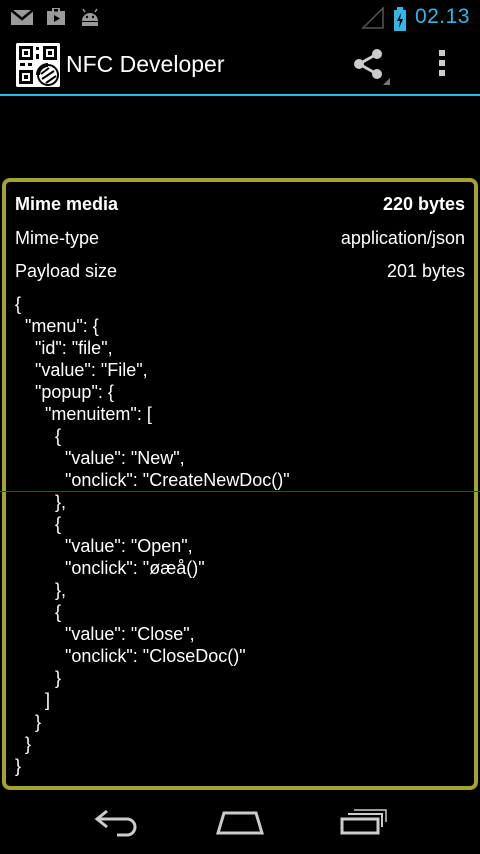  Describe the element at coordinates (240, 271) in the screenshot. I see `payload-size-row: Payload size 201 bytes` at that location.